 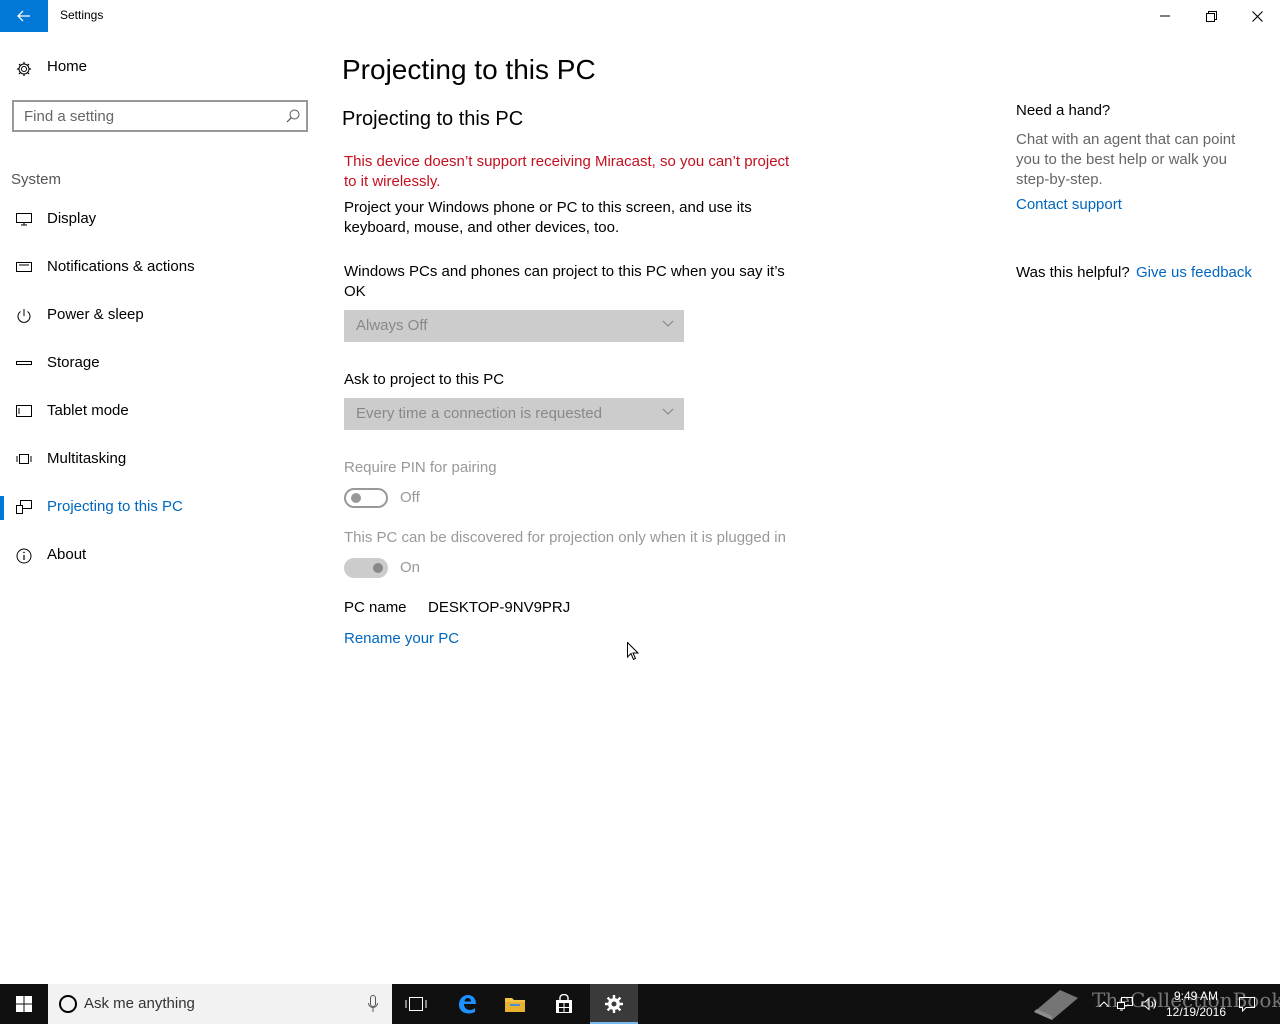 What do you see at coordinates (1196, 1012) in the screenshot?
I see `clock-date: 12/19/2016` at bounding box center [1196, 1012].